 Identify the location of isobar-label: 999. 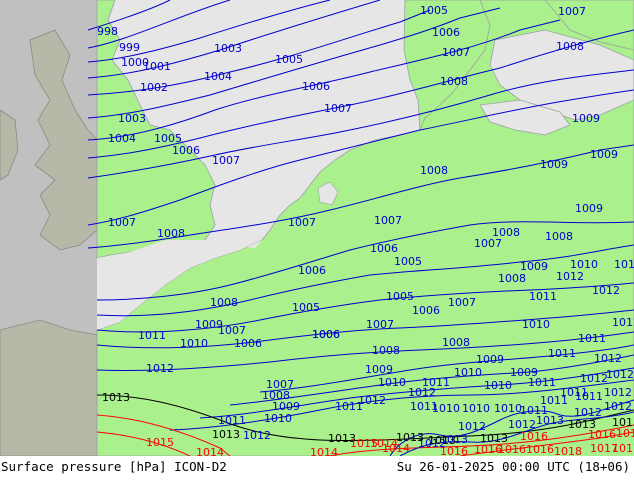
(129, 47).